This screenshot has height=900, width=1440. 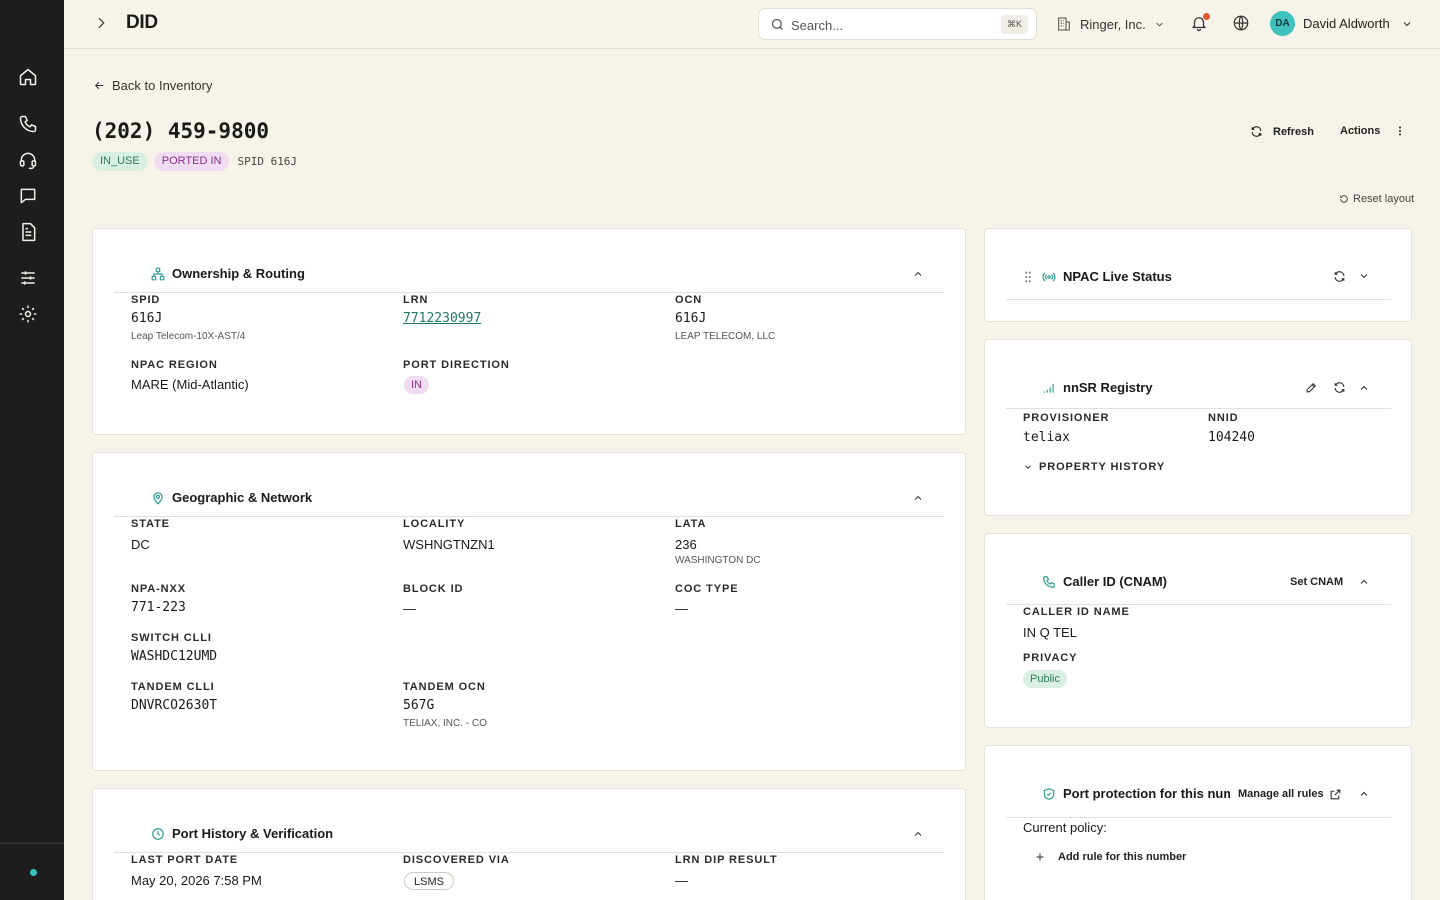 I want to click on page-title: (202) 459-9800, so click(x=181, y=131).